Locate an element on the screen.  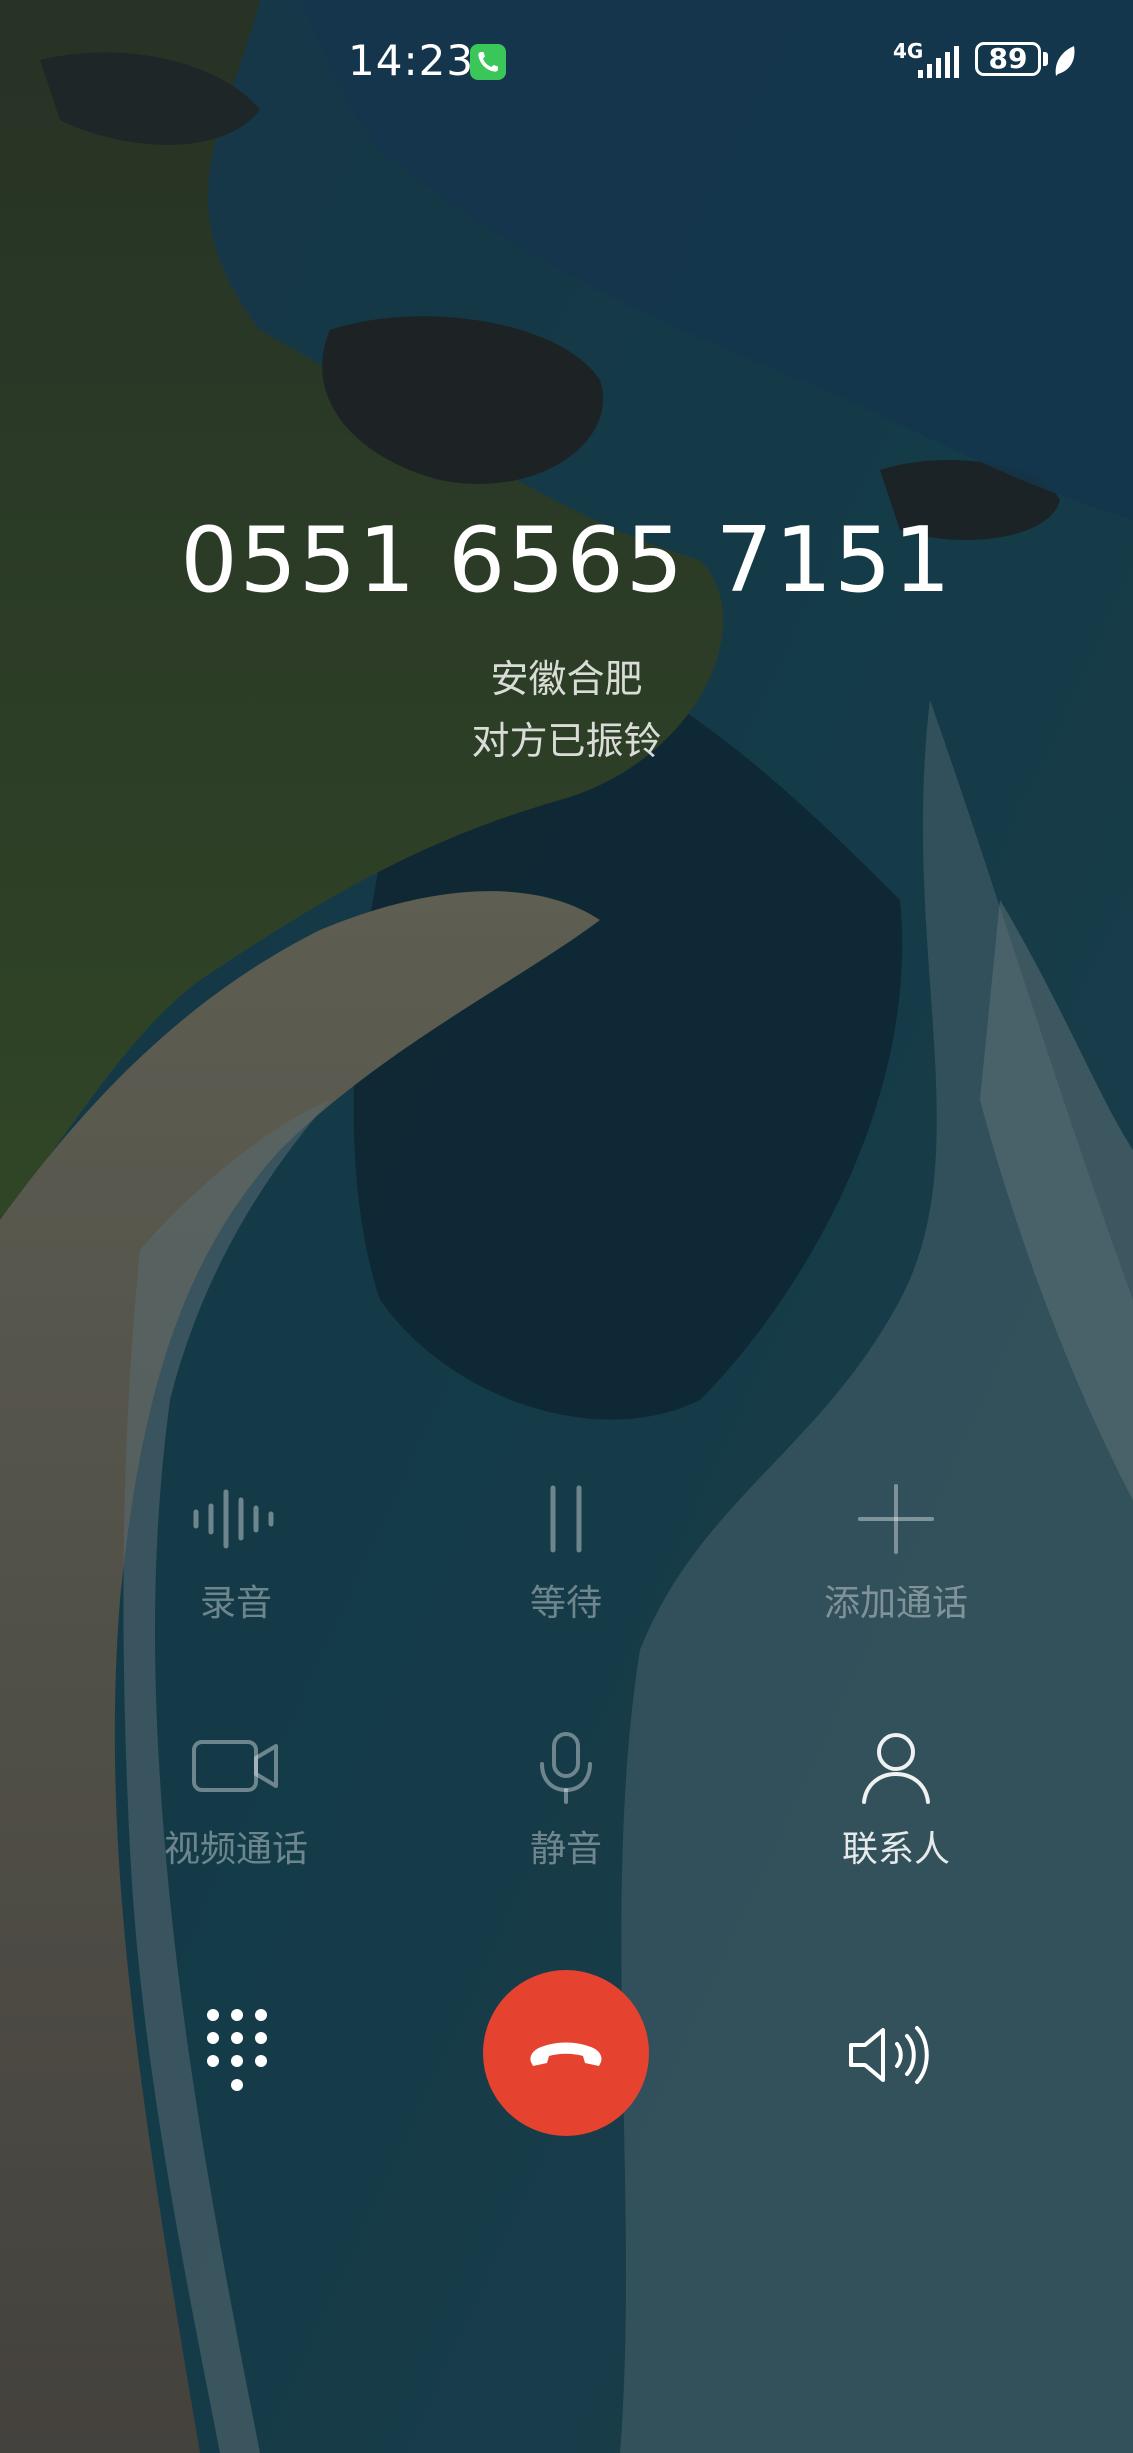
signal-icon is located at coordinates (938, 62).